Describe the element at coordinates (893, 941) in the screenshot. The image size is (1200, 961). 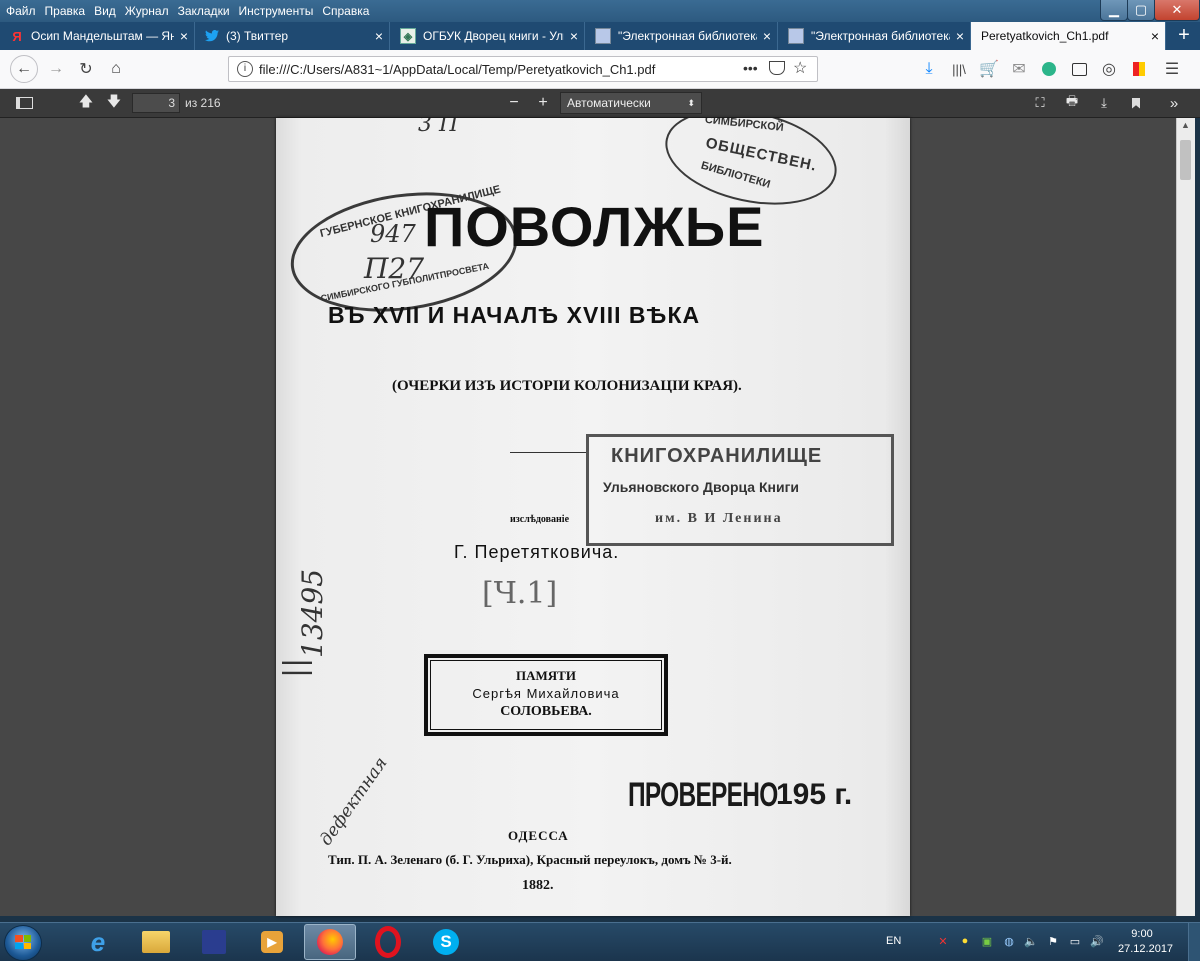
I see `language-indicator: EN` at that location.